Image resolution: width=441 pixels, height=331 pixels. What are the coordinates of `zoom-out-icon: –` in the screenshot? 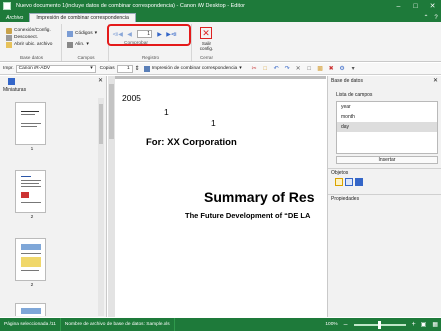 It's located at (346, 324).